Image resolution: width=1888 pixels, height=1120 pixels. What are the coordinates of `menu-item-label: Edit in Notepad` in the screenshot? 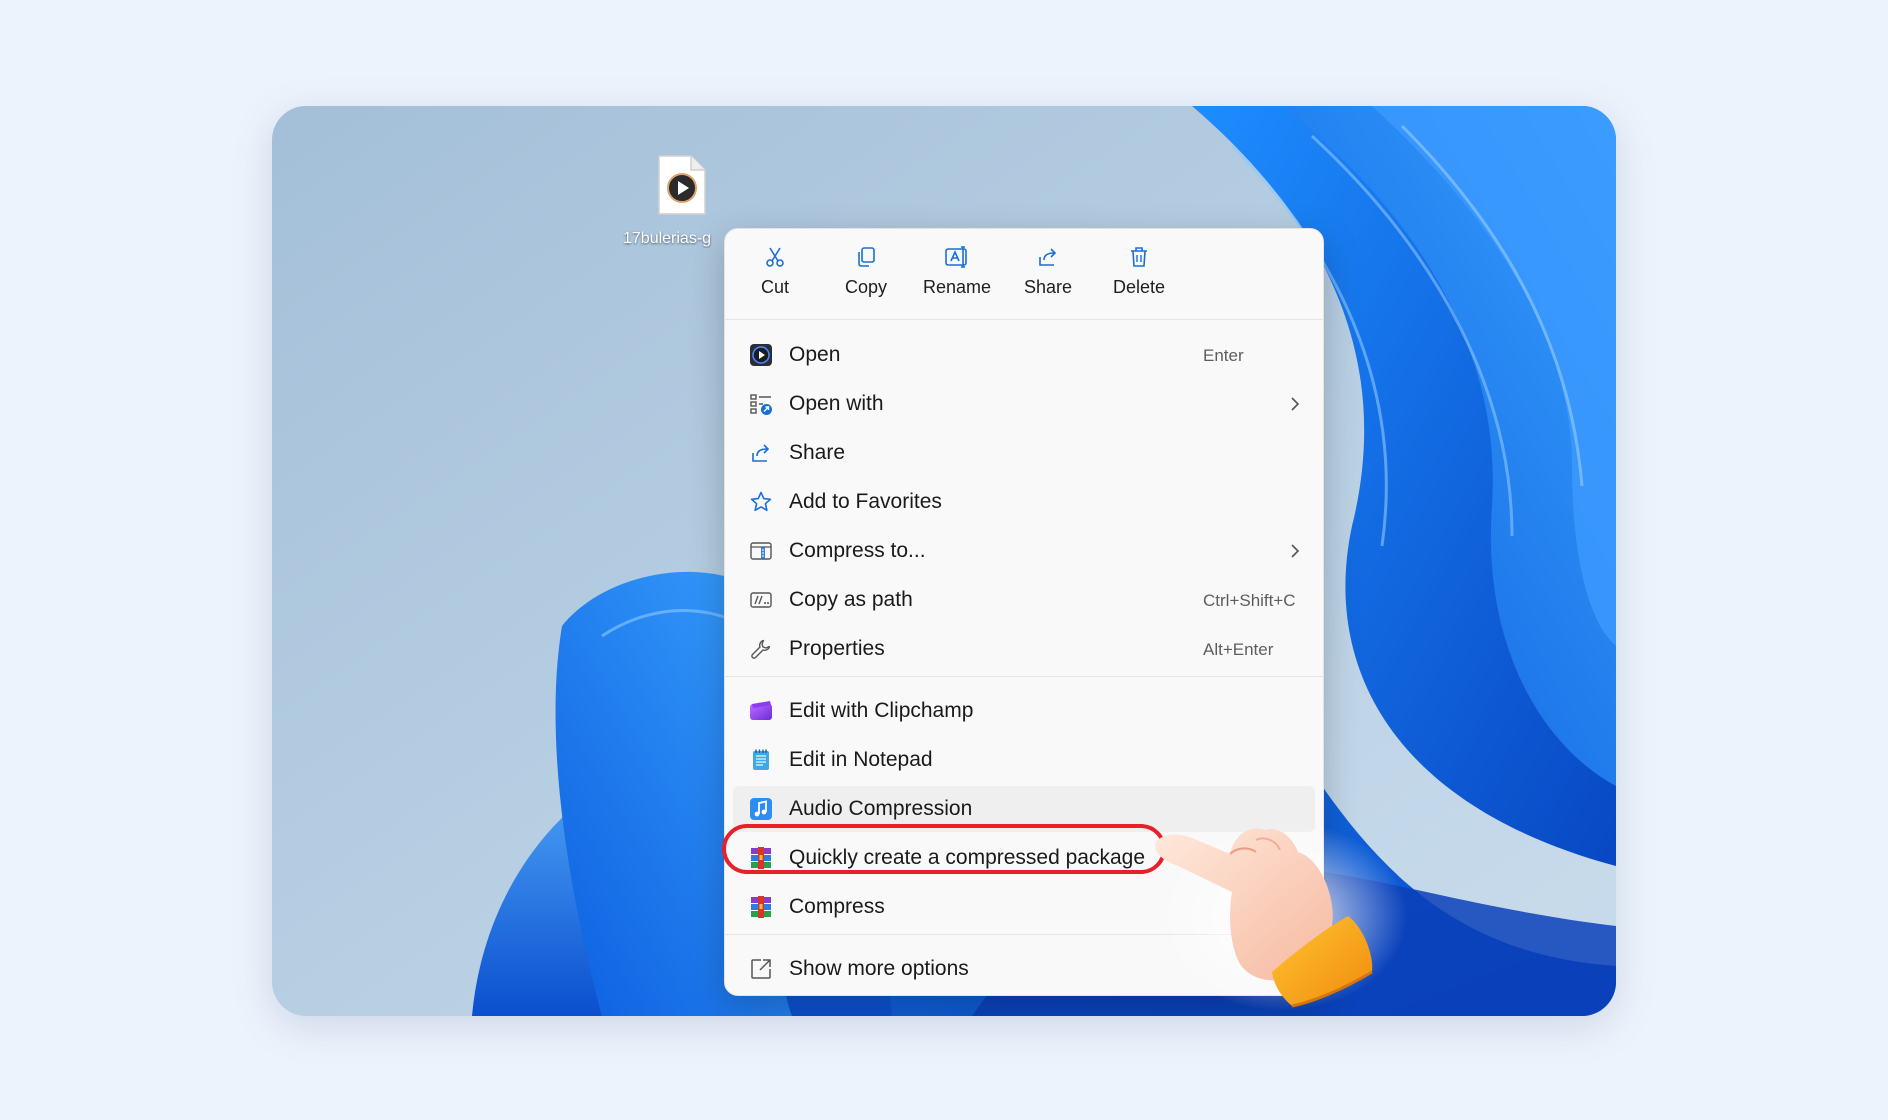 It's located at (861, 759).